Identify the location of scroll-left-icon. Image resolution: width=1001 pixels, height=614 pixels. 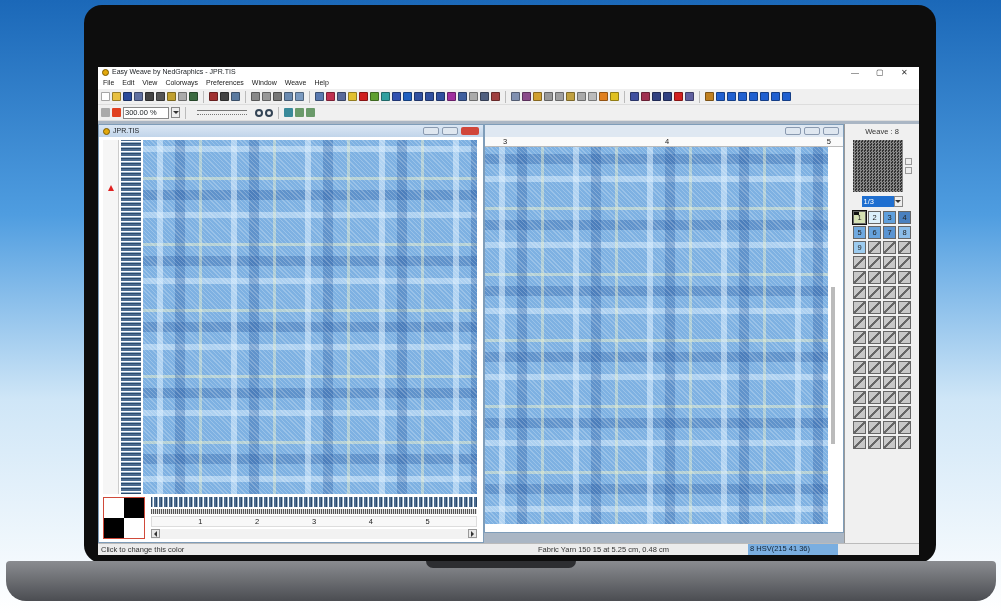
(155, 533).